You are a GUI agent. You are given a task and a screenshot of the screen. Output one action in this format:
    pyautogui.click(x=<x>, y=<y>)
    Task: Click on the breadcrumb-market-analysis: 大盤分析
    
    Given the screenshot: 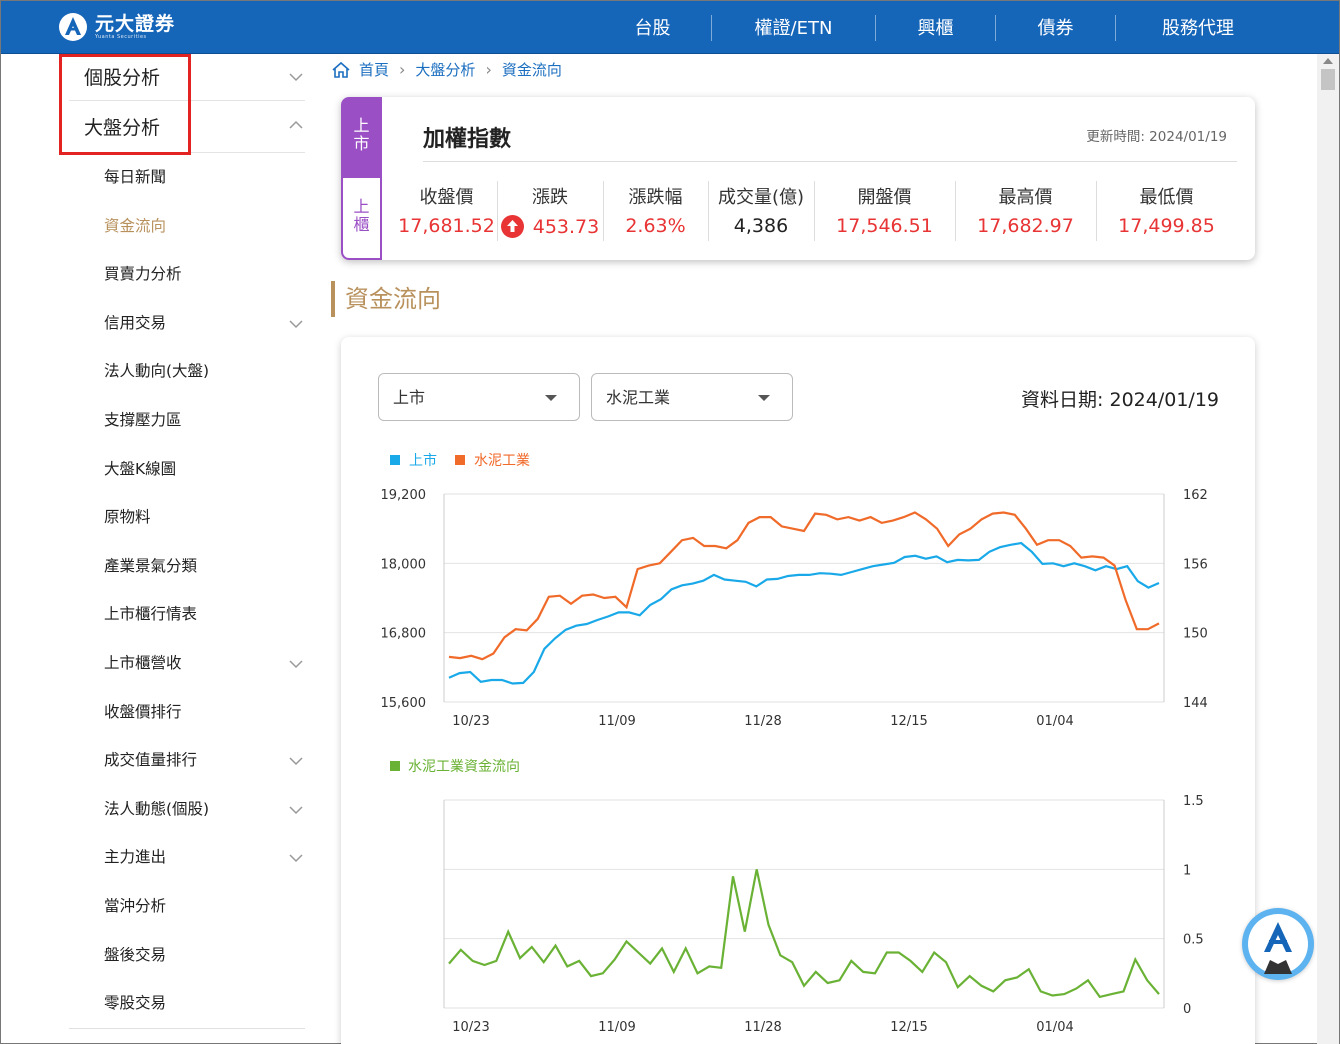 What is the action you would take?
    pyautogui.click(x=445, y=69)
    